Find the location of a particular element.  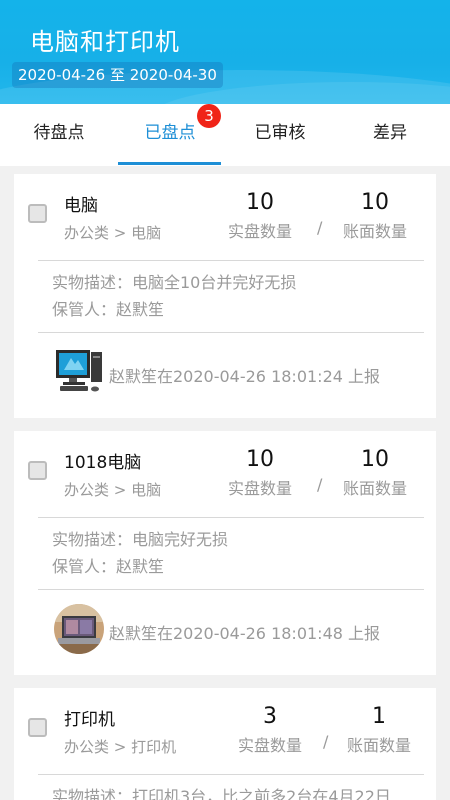

report-info: 赵默笙在2020-04-26 18:01:48 上报 is located at coordinates (245, 633).